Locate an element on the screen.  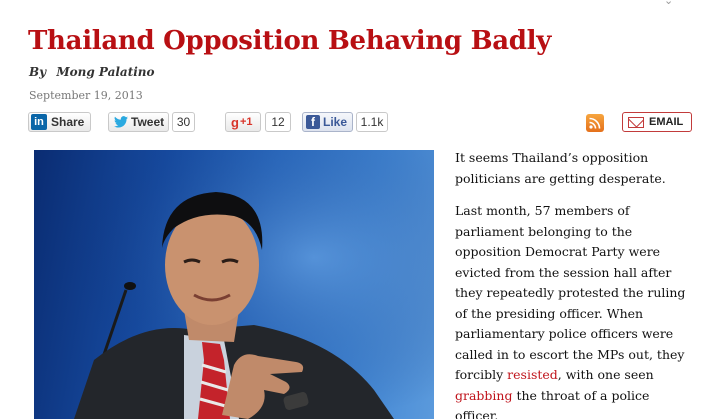
author-name: Mong Palatino is located at coordinates (105, 72).